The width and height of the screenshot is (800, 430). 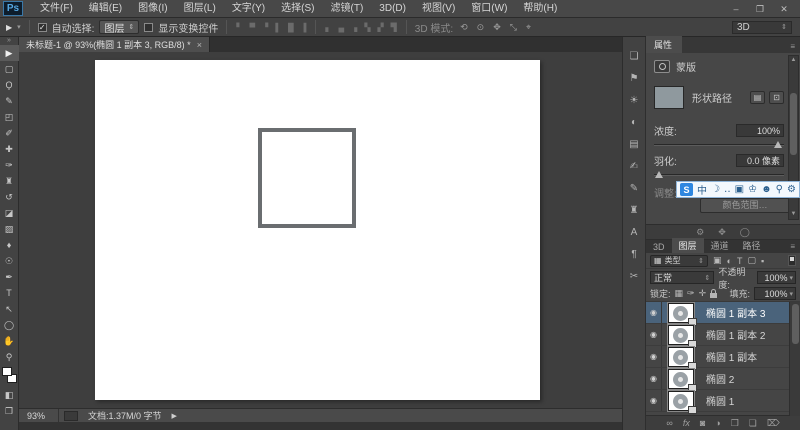 I want to click on 3d-slide-icon: ⤡, so click(x=513, y=27).